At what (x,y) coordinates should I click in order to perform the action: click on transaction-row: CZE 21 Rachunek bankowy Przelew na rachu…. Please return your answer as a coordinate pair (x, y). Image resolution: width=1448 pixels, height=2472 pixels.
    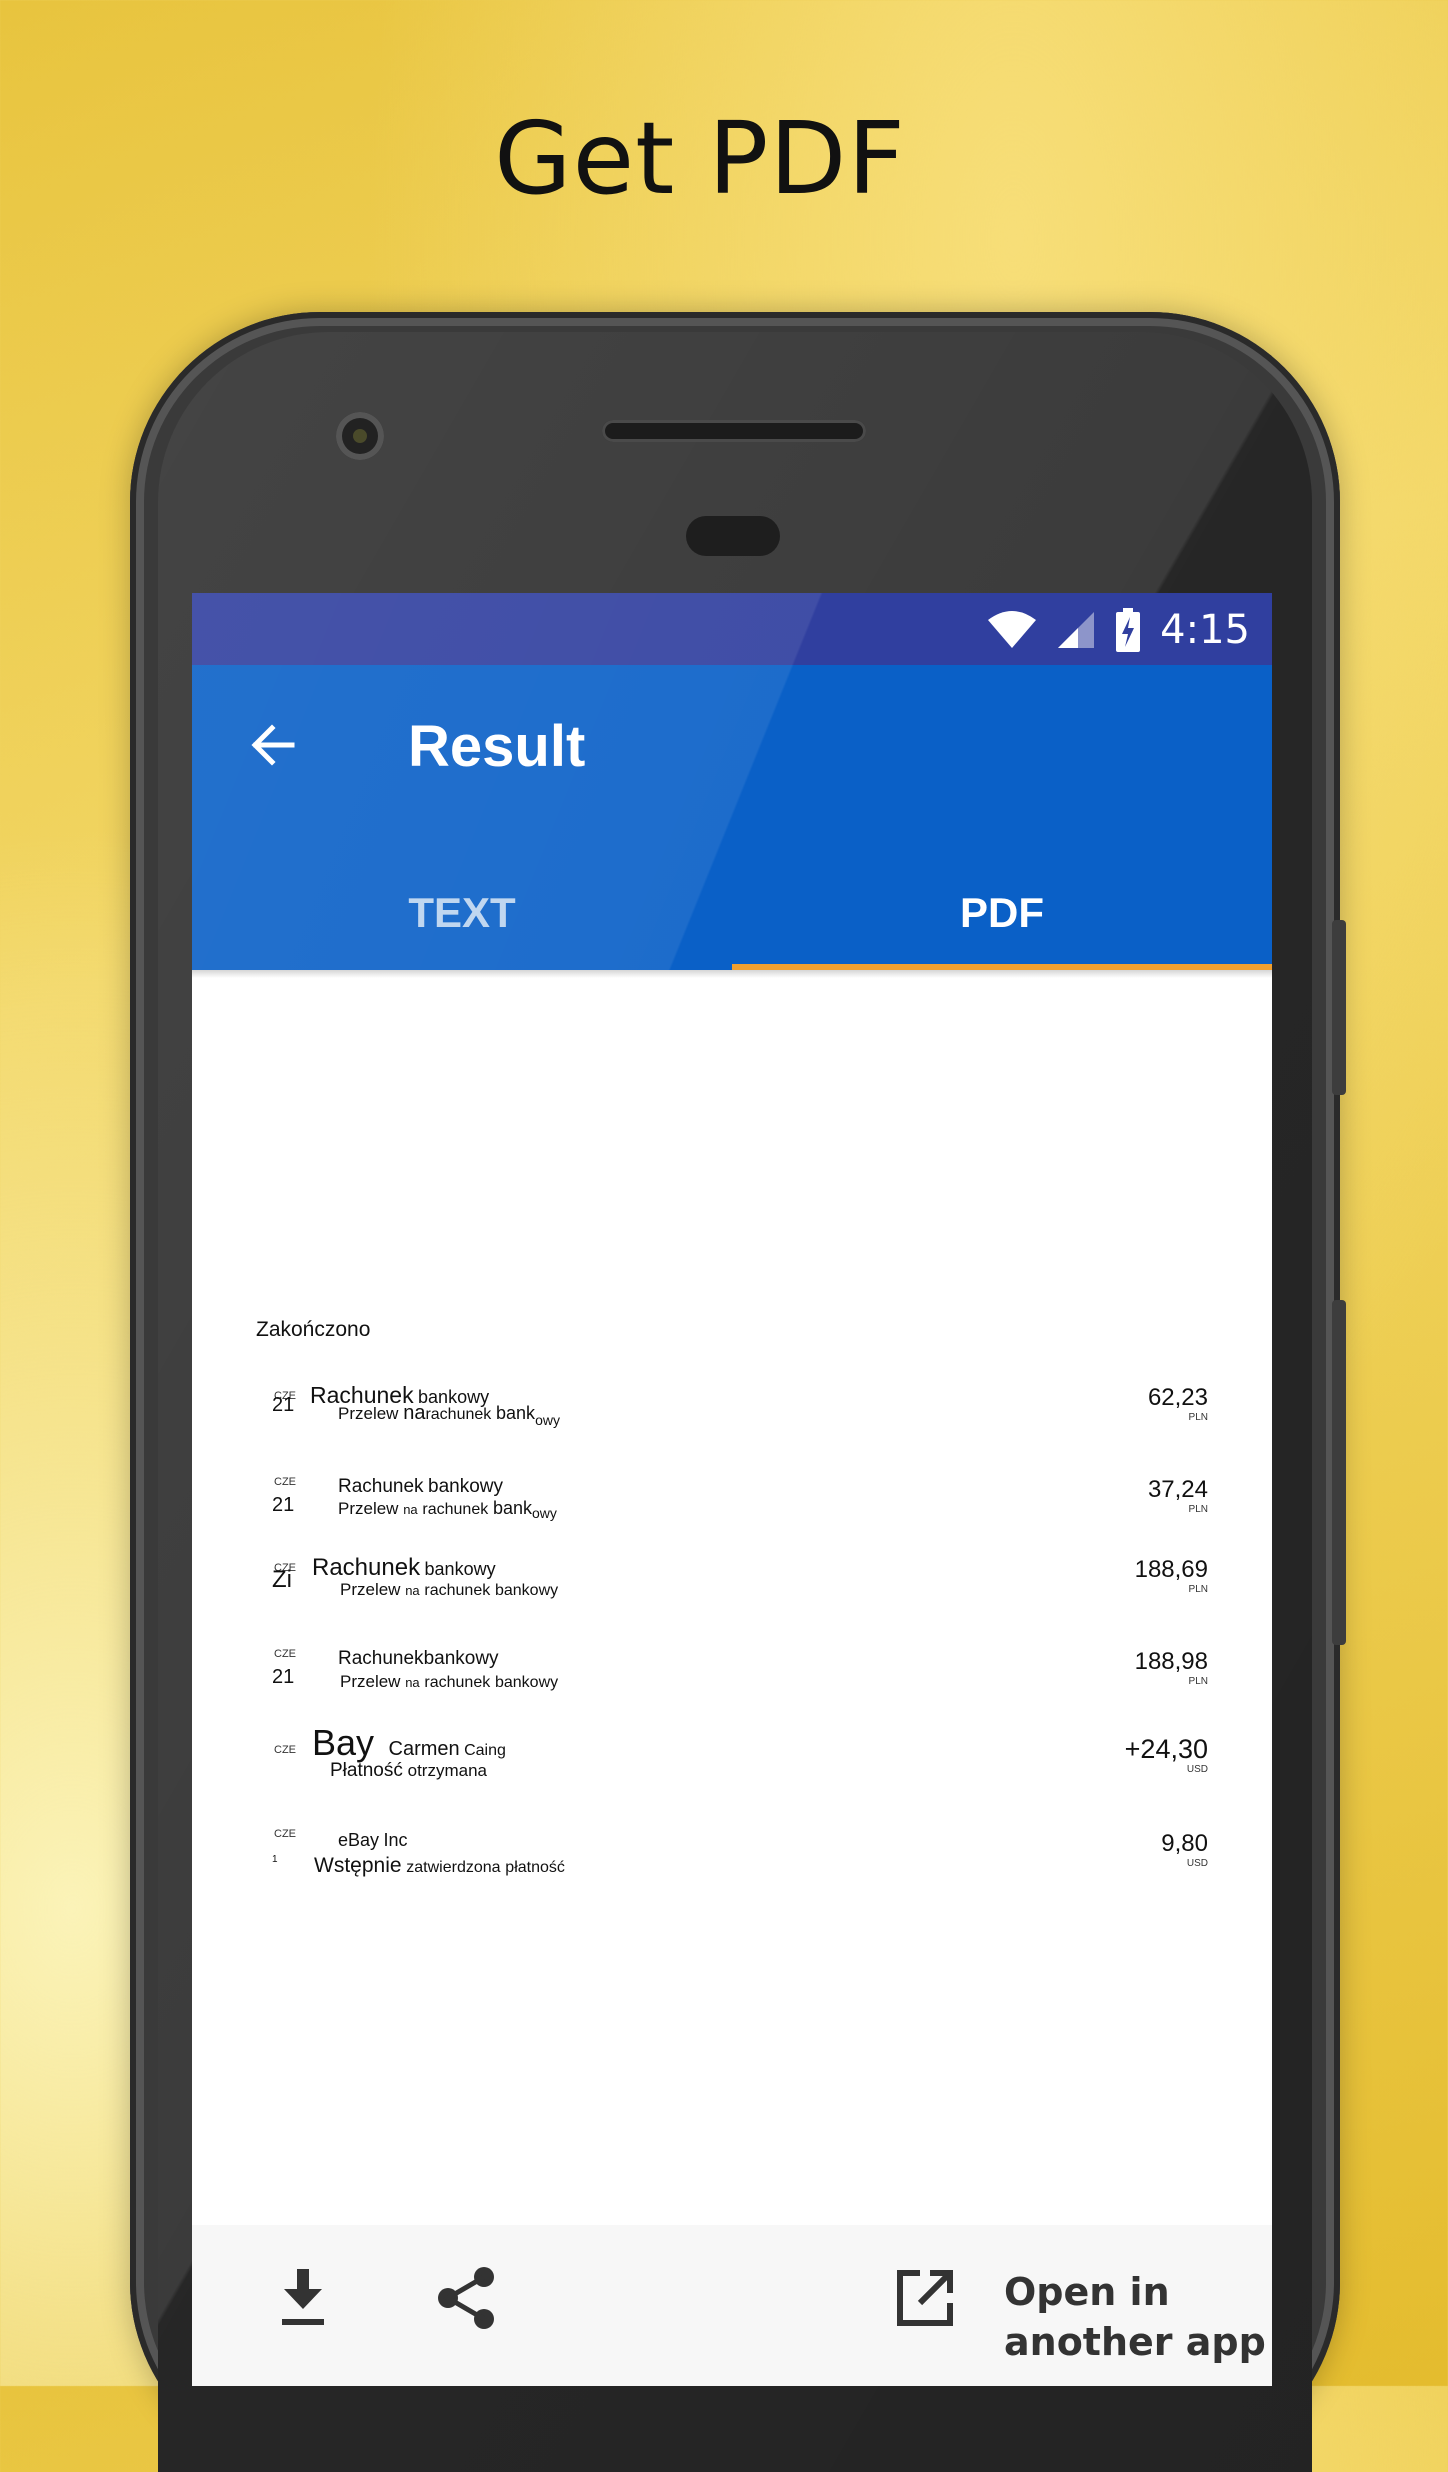
    Looking at the image, I should click on (732, 1516).